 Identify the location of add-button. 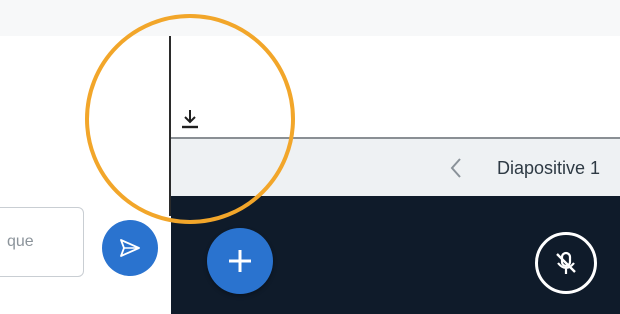
(240, 261).